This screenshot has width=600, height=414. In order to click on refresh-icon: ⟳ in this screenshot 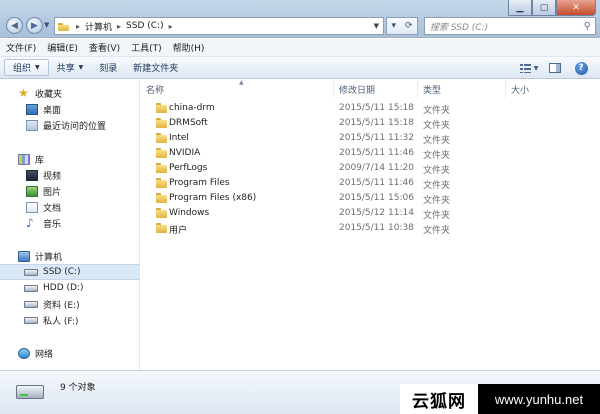, I will do `click(409, 26)`.